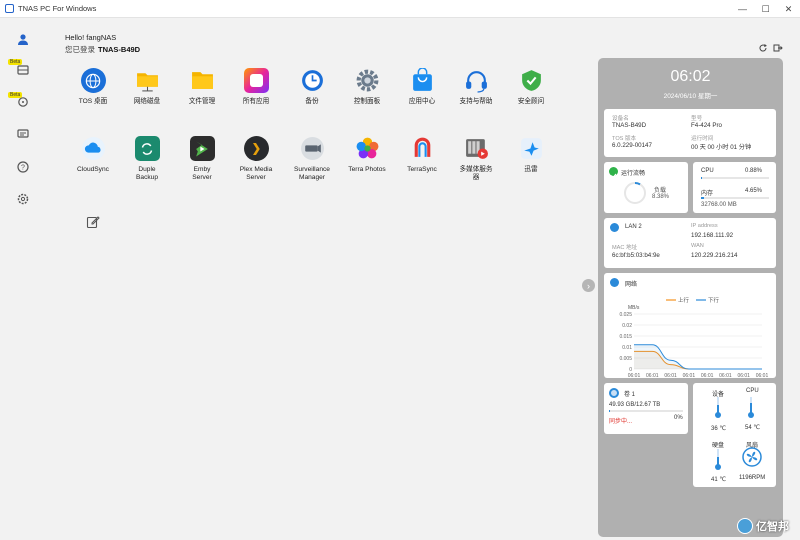 This screenshot has height=540, width=800. Describe the element at coordinates (772, 527) in the screenshot. I see `watermark-text: 亿智邦` at that location.